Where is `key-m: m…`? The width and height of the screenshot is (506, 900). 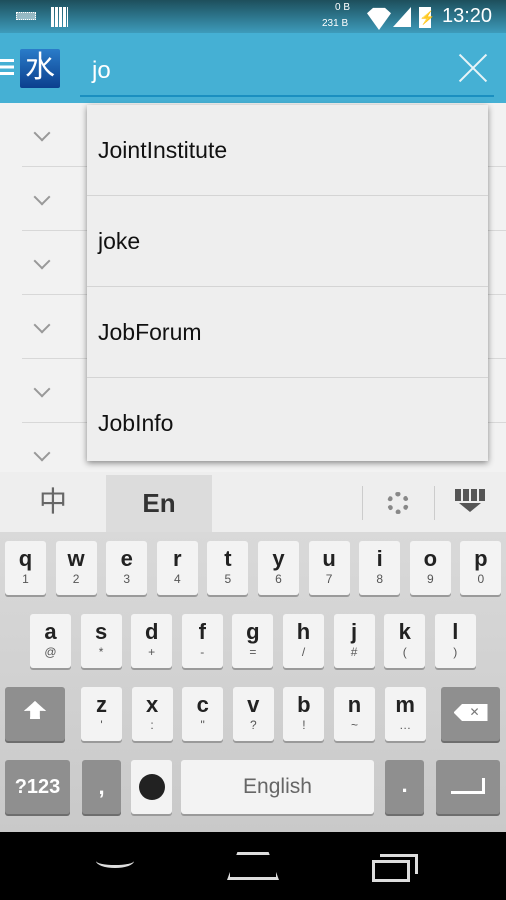
key-m: m… is located at coordinates (405, 714).